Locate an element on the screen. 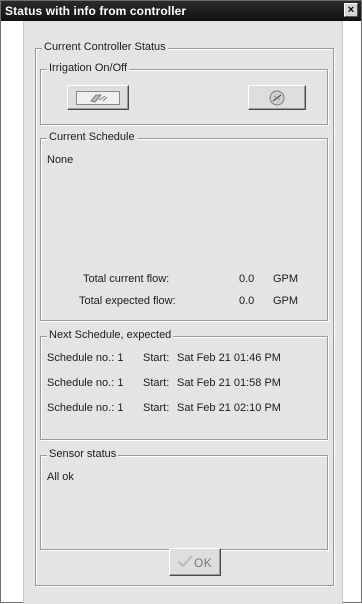 Image resolution: width=362 pixels, height=604 pixels. current-controller-status-label: Current Controller Status is located at coordinates (105, 47).